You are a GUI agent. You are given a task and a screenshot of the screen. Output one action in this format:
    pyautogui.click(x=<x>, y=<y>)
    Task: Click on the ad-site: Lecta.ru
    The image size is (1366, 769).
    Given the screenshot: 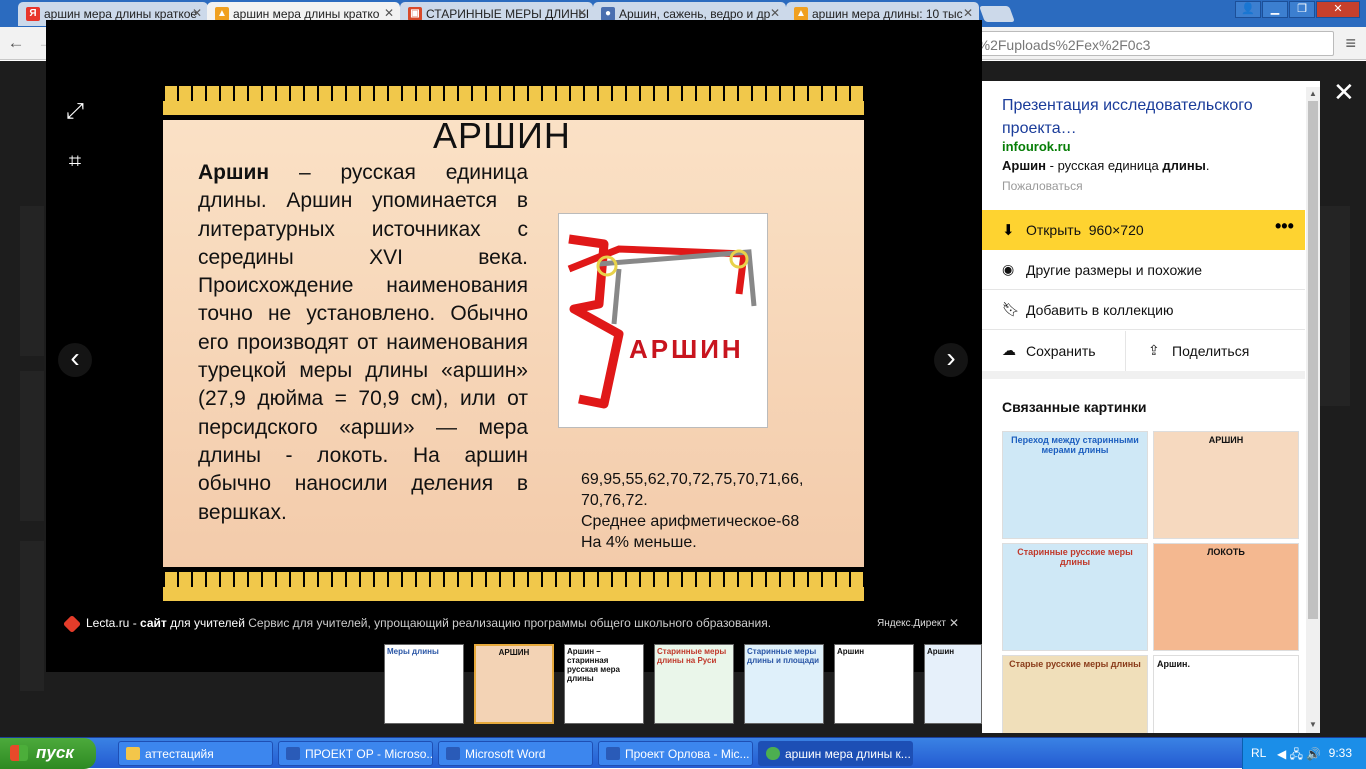 What is the action you would take?
    pyautogui.click(x=107, y=623)
    